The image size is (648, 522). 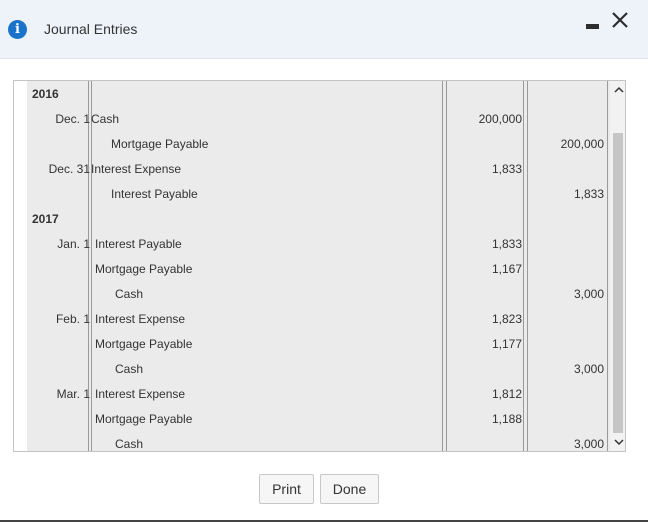 What do you see at coordinates (72, 119) in the screenshot?
I see `entry-date: Dec. 1` at bounding box center [72, 119].